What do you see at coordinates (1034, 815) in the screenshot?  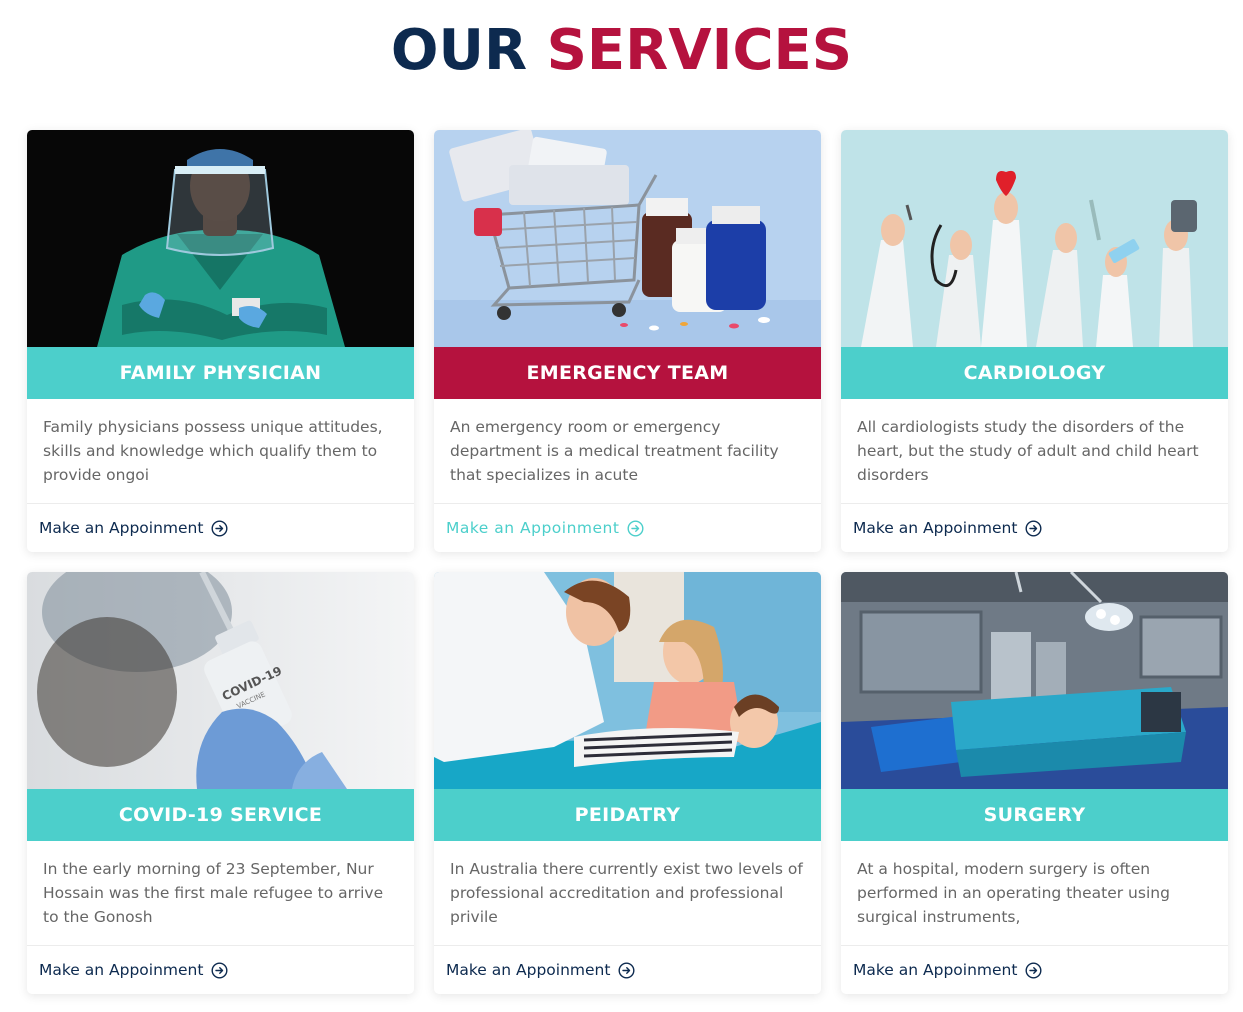 I see `card-title: SURGERY` at bounding box center [1034, 815].